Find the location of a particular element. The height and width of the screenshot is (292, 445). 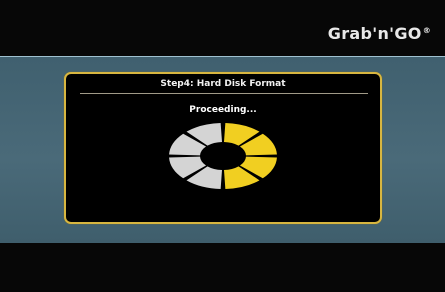

brand-name: Grab'n'GO is located at coordinates (374, 33).